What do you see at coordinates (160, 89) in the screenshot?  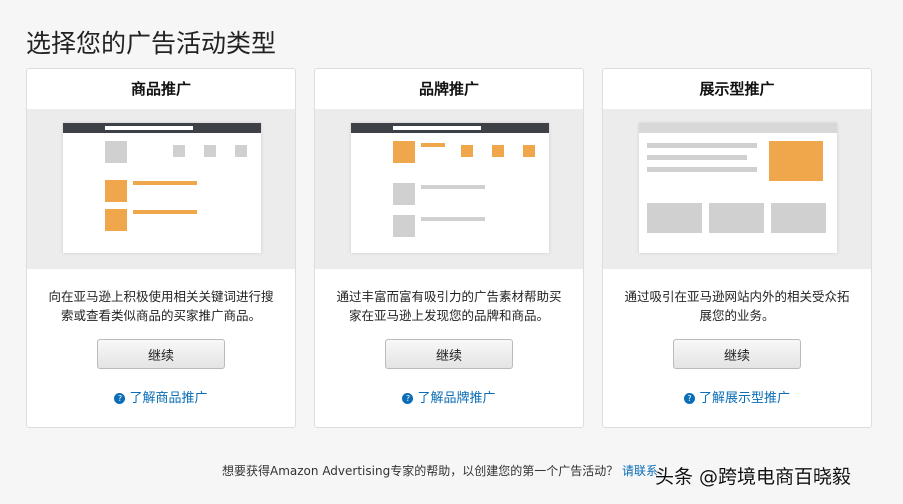 I see `card-title: 商品推广` at bounding box center [160, 89].